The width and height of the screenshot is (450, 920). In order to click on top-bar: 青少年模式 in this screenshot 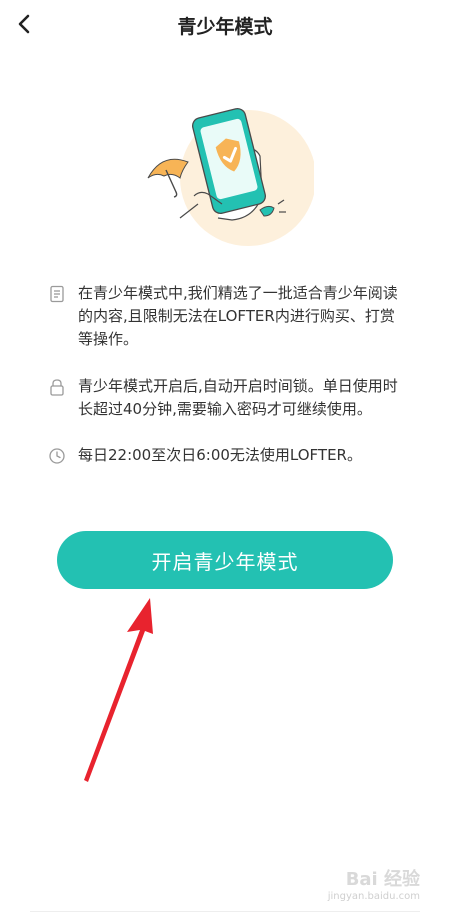, I will do `click(225, 24)`.